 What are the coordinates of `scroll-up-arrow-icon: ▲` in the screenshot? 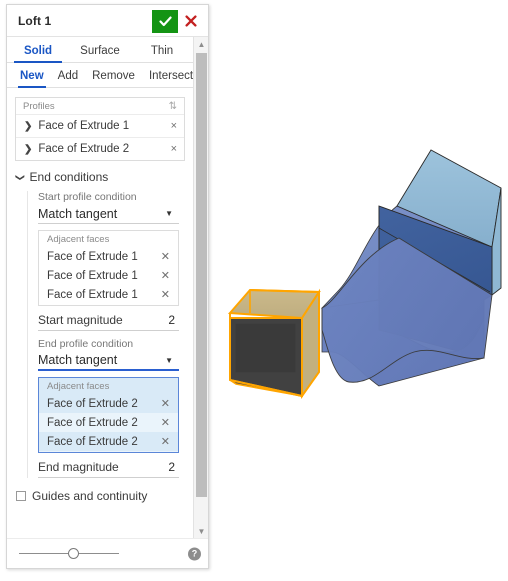 It's located at (201, 44).